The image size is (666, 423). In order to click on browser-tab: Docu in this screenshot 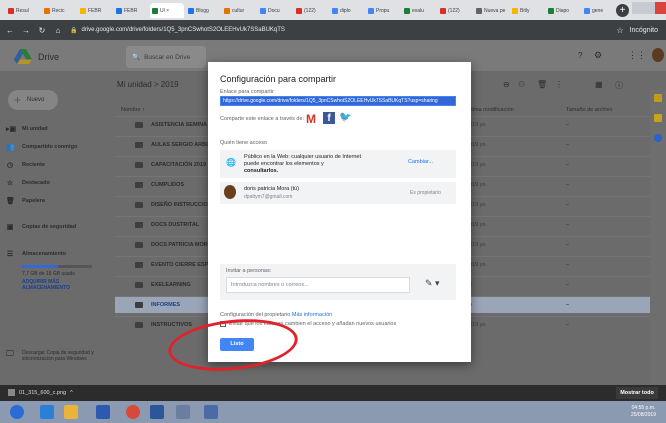, I will do `click(275, 10)`.